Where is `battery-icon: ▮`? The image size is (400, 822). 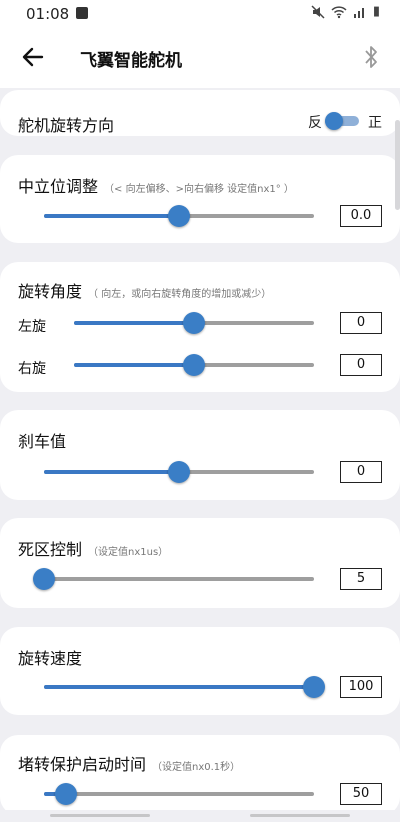
battery-icon: ▮ is located at coordinates (376, 11).